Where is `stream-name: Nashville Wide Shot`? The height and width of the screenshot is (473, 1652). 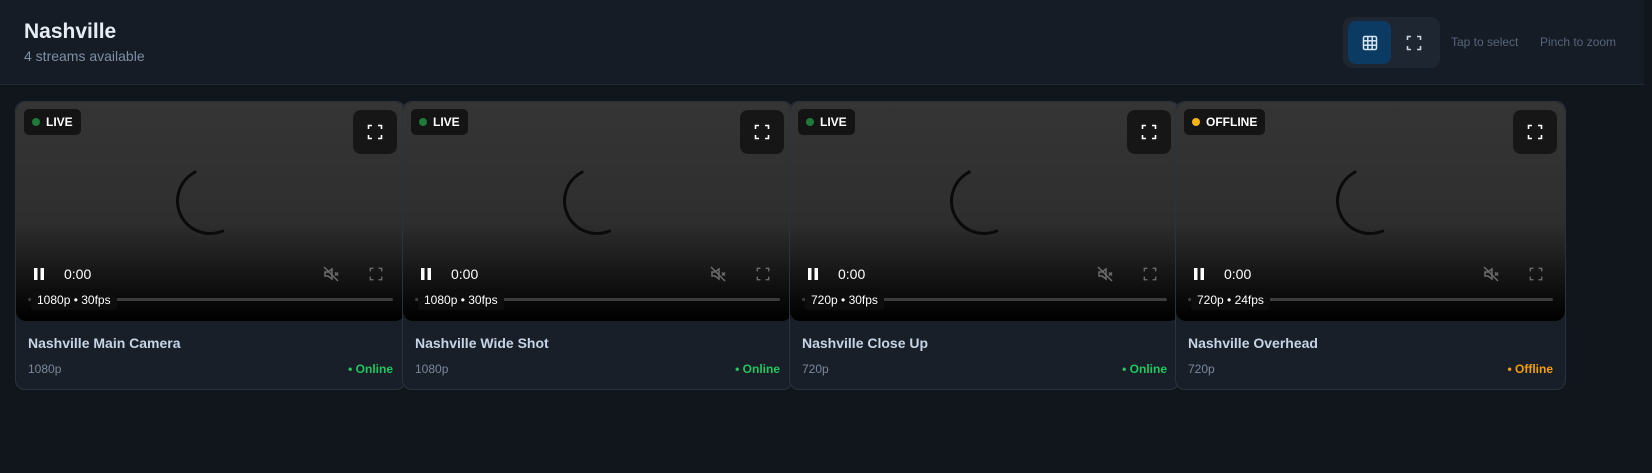 stream-name: Nashville Wide Shot is located at coordinates (482, 343).